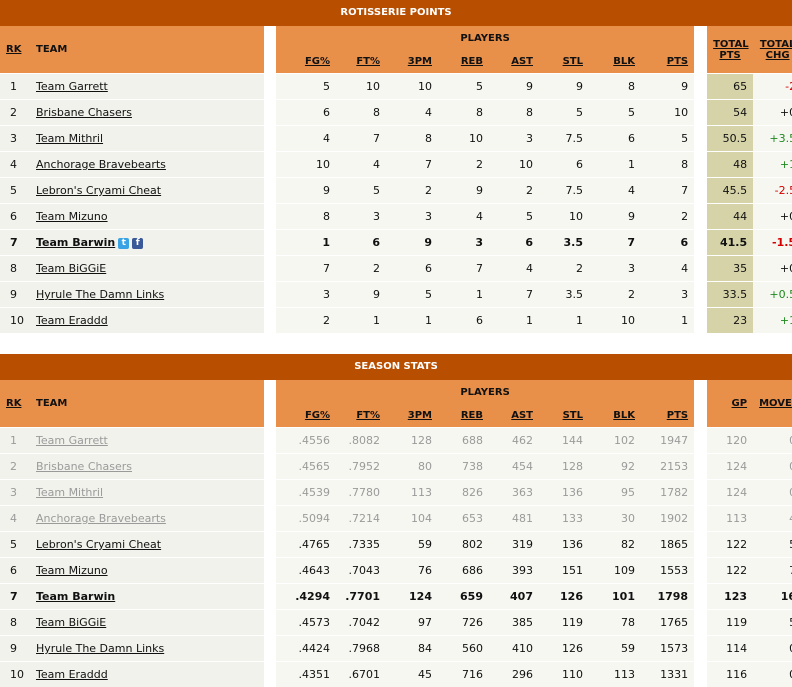 This screenshot has height=687, width=792. Describe the element at coordinates (361, 597) in the screenshot. I see `stat-cell: .7701` at that location.